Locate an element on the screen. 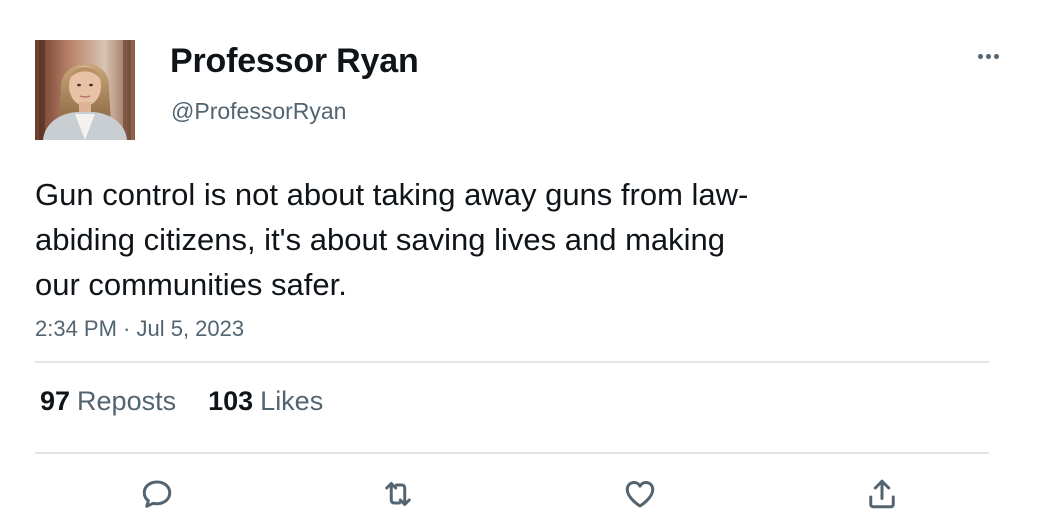 The height and width of the screenshot is (525, 1050). reposts-stat: 97 Reposts is located at coordinates (108, 401).